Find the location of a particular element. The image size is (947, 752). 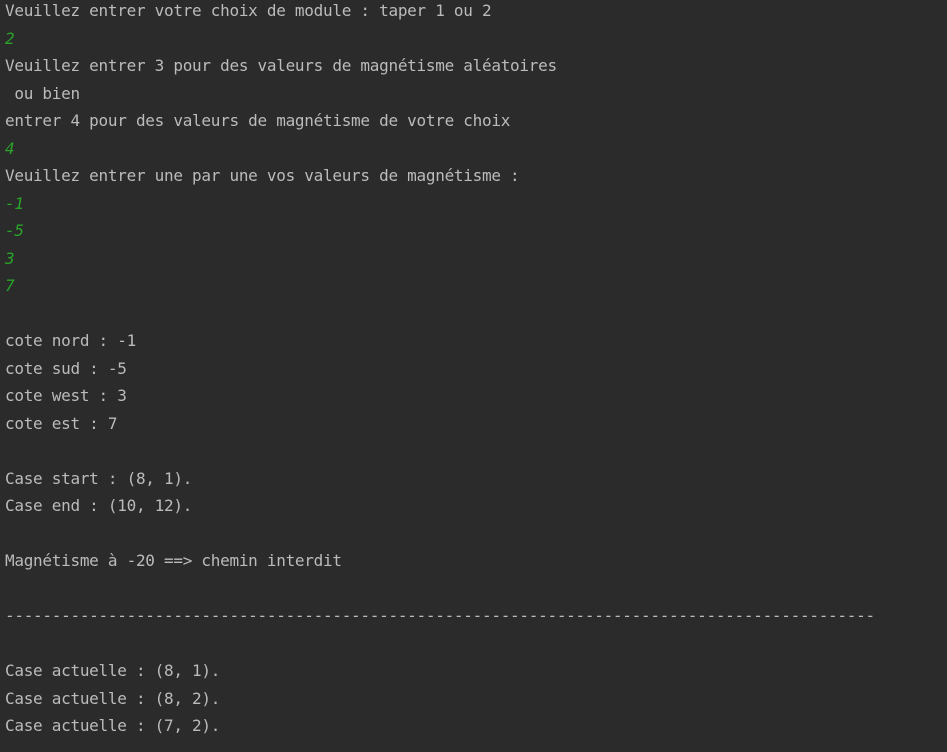

output-current-case-3: Case actuelle : (7, 2). is located at coordinates (113, 725).